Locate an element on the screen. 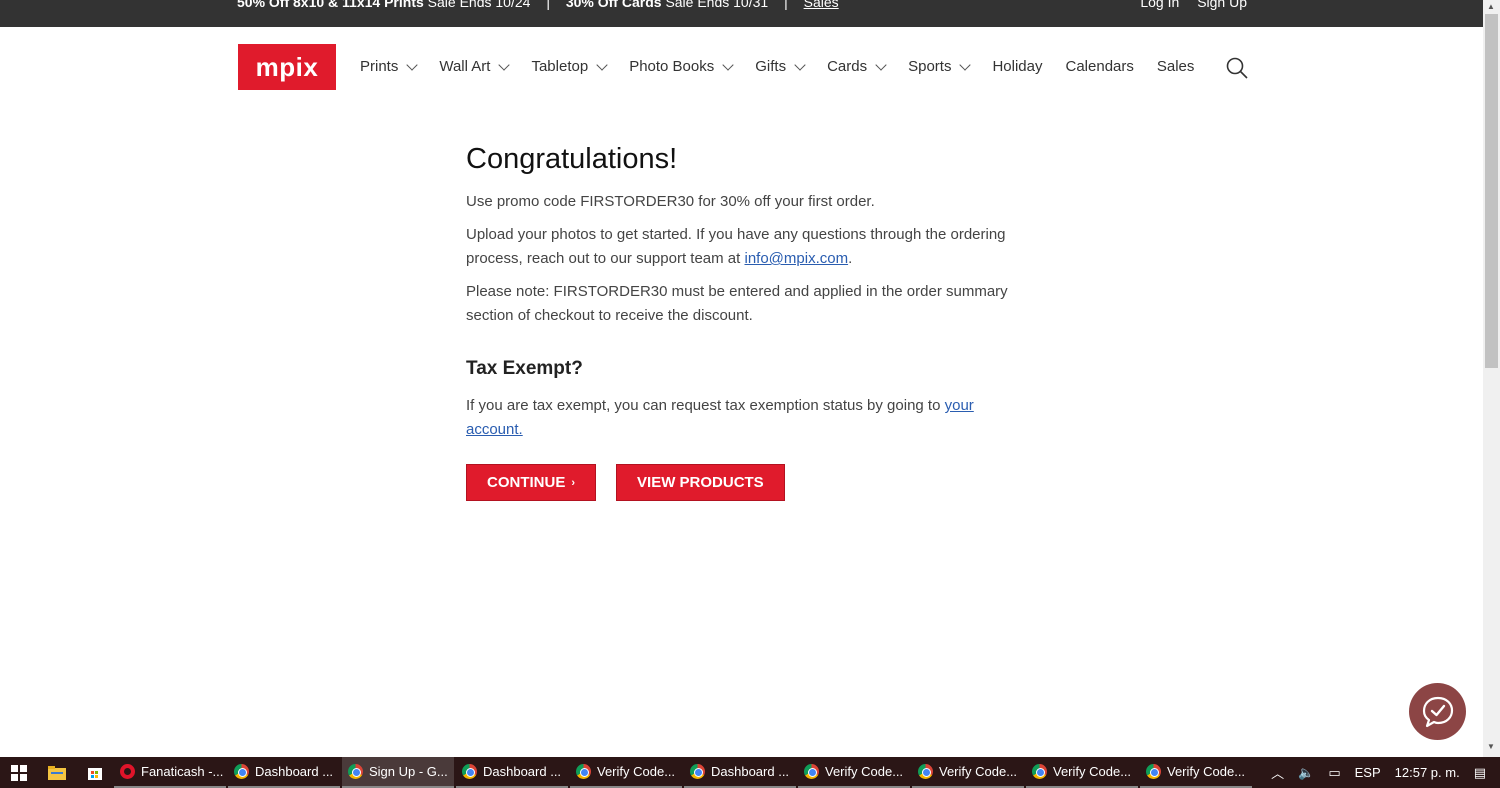 Image resolution: width=1500 pixels, height=788 pixels. chevron-up-icon: ︿ is located at coordinates (1277, 772).